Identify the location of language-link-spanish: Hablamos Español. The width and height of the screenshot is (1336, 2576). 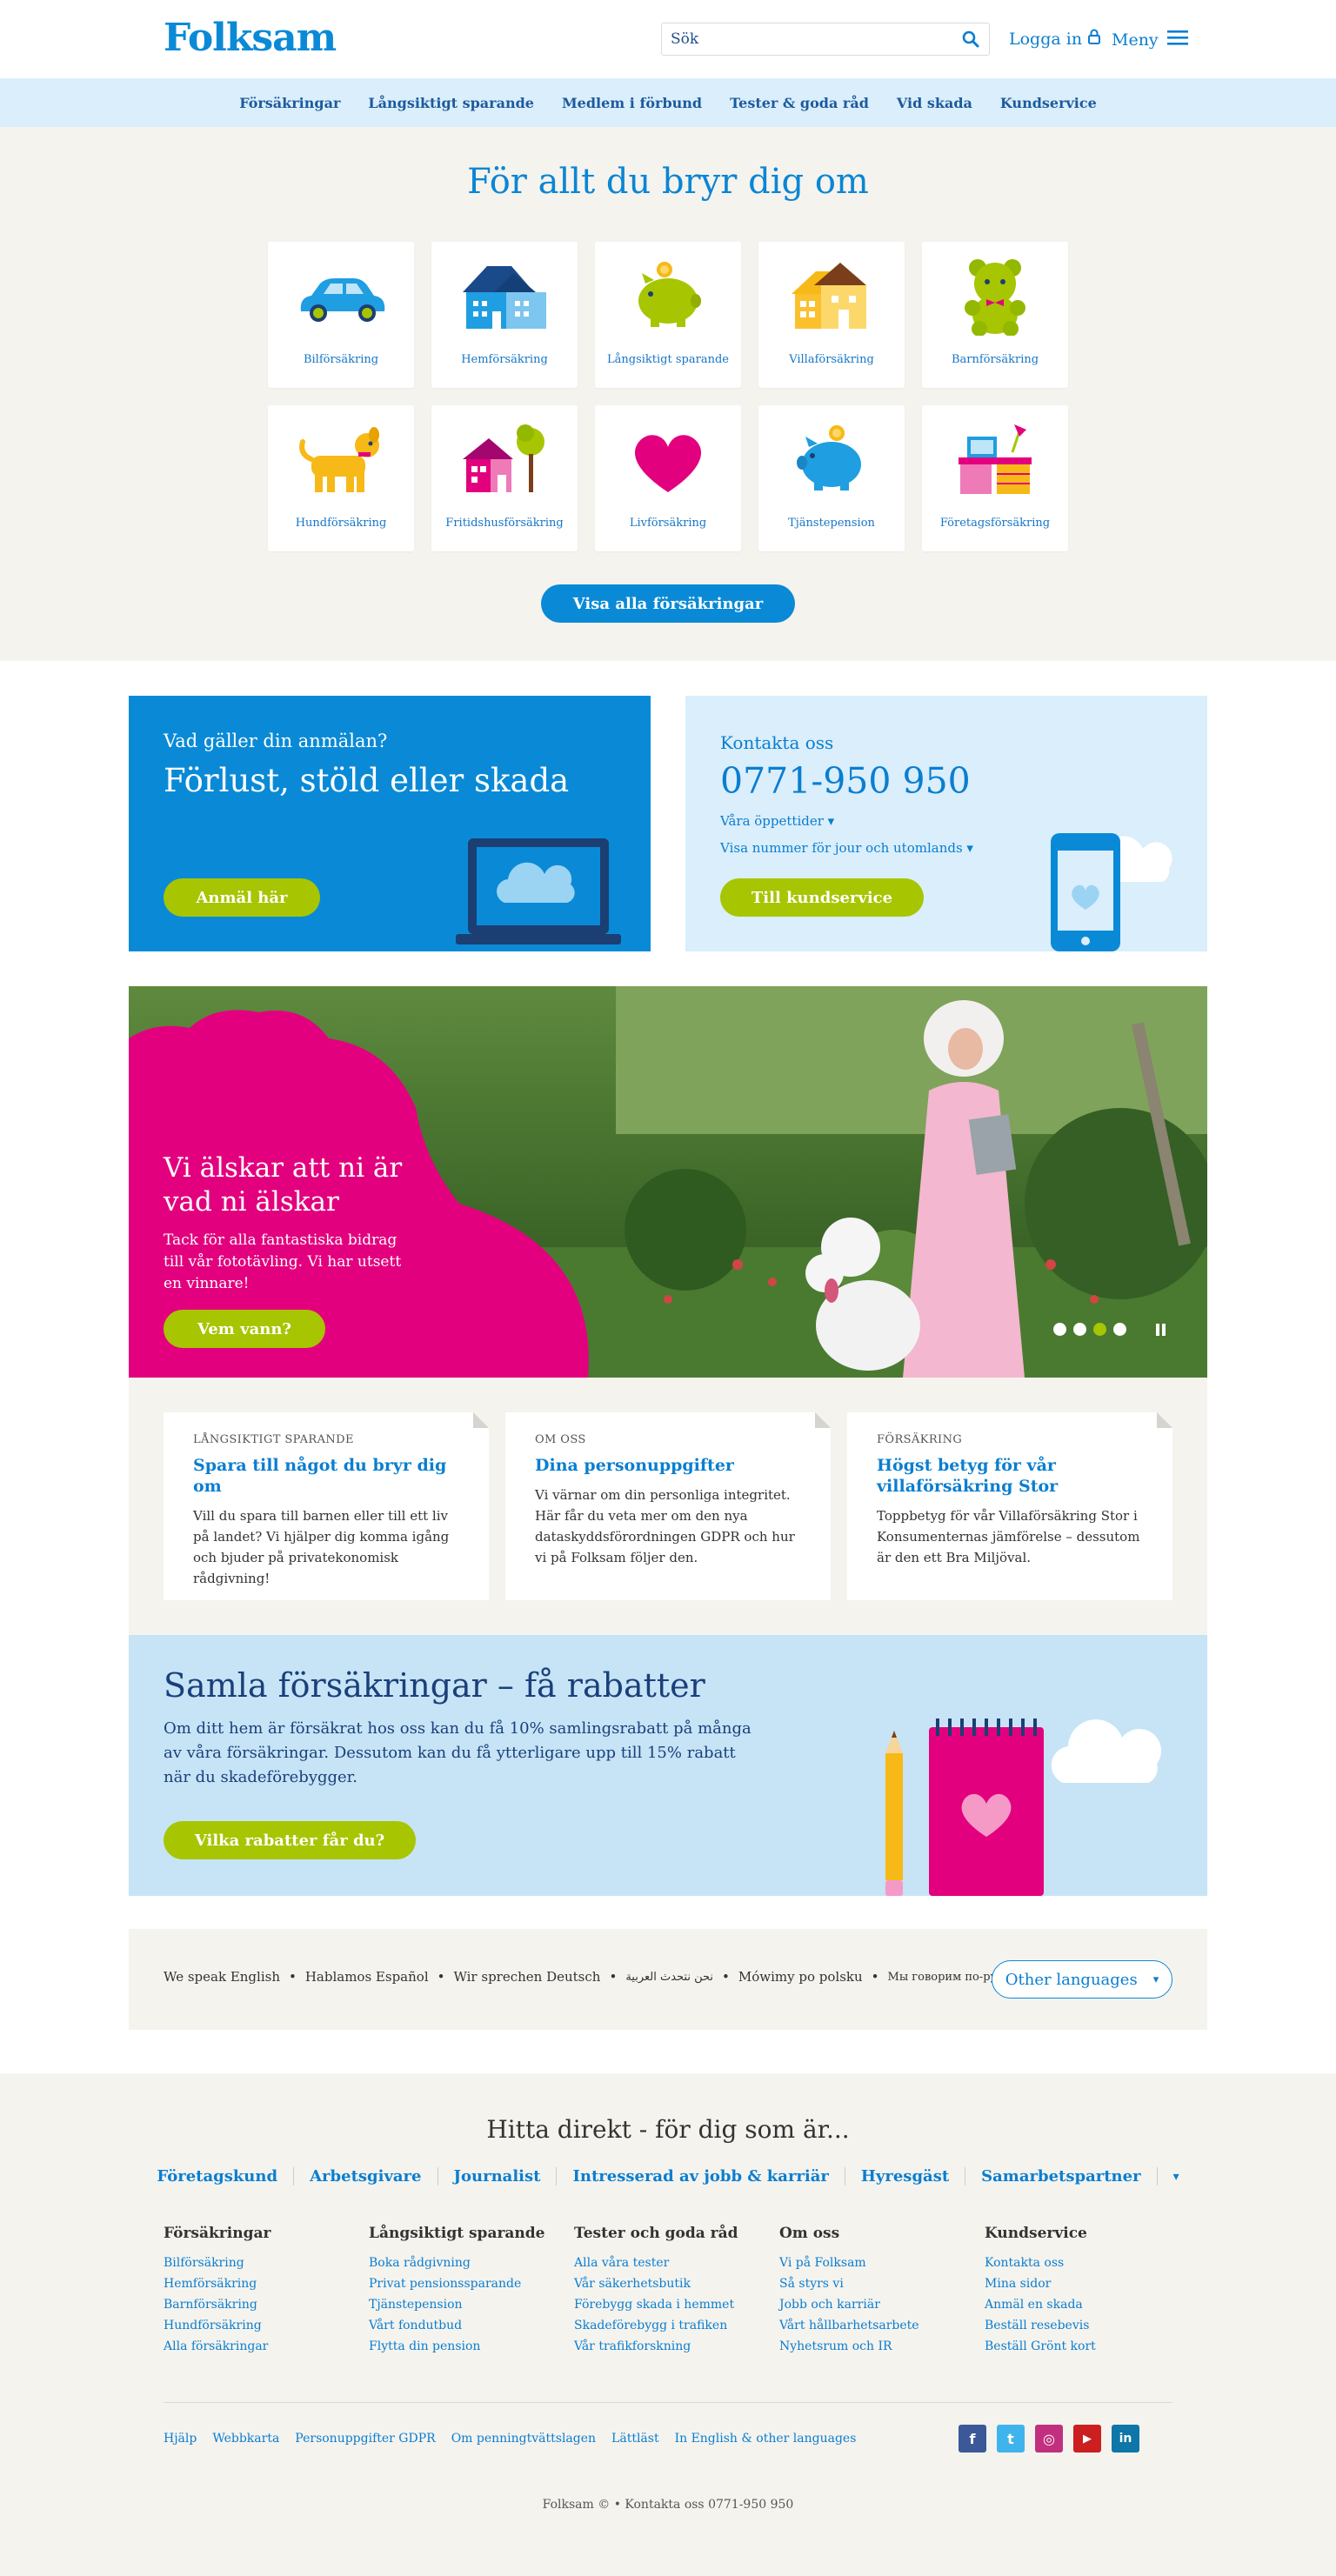
(367, 1977).